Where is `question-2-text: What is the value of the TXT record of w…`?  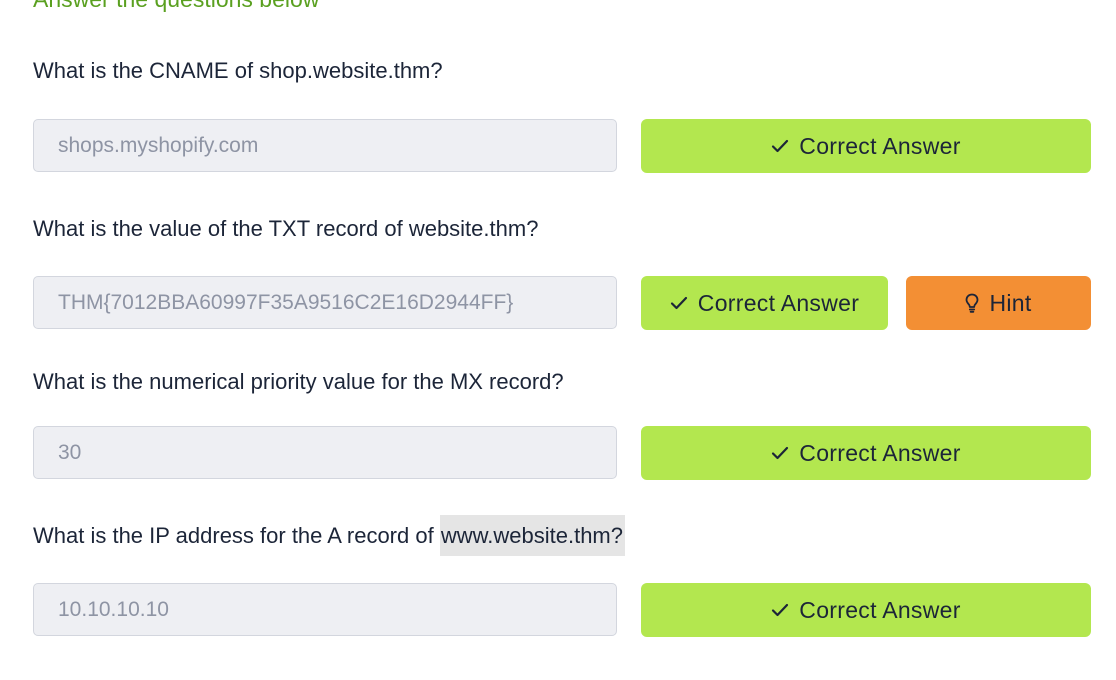
question-2-text: What is the value of the TXT record of w… is located at coordinates (286, 228).